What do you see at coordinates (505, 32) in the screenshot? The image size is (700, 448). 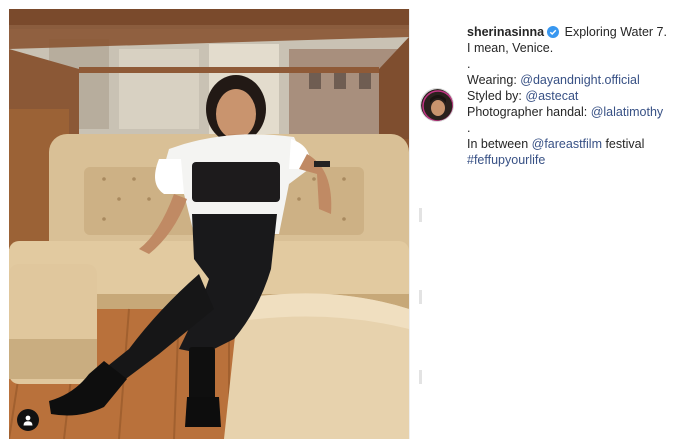 I see `username-link: sherinasinna` at bounding box center [505, 32].